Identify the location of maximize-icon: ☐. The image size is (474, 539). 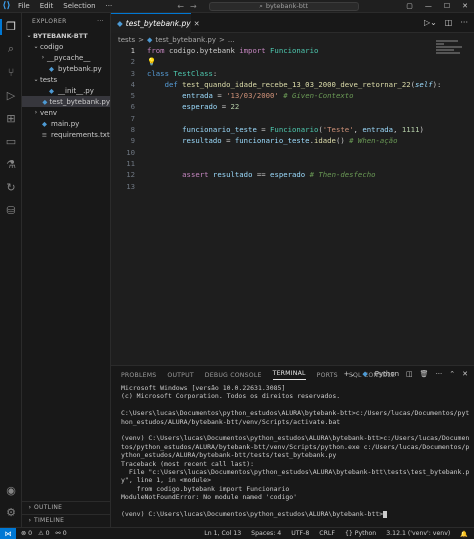
(447, 6).